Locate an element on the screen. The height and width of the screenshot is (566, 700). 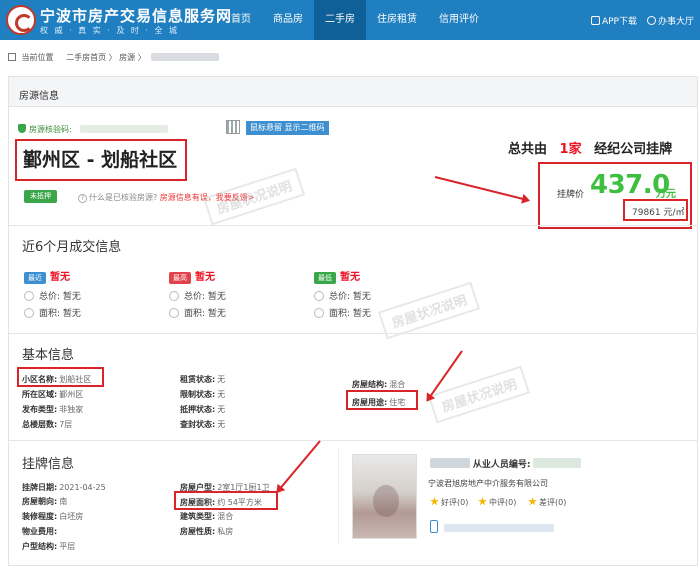
deal-latest-value: 暂无 is located at coordinates (60, 277).